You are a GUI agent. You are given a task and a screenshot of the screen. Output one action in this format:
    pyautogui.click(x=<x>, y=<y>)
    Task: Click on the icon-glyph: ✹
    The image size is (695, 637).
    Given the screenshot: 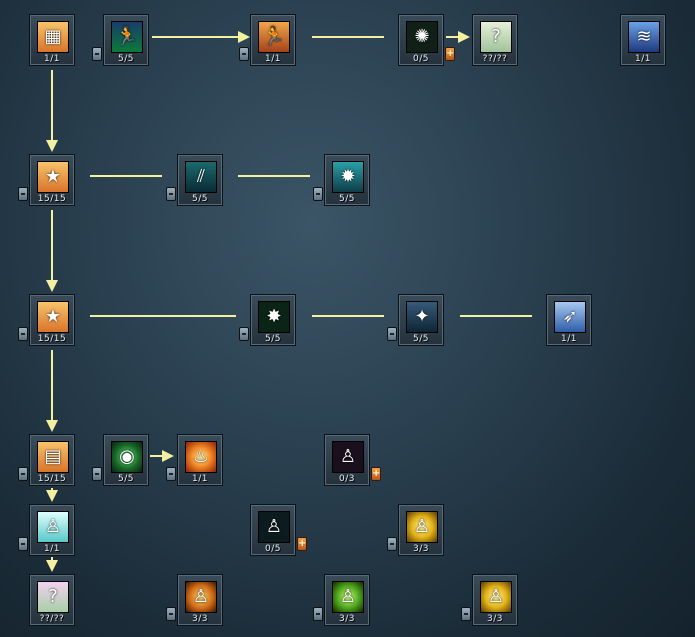 What is the action you would take?
    pyautogui.click(x=348, y=176)
    